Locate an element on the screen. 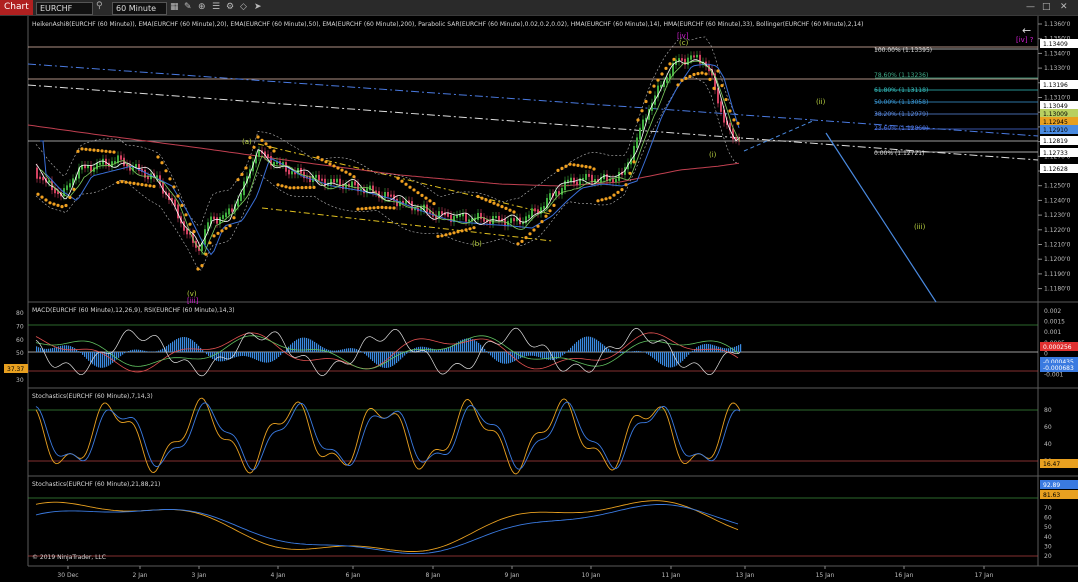 Image resolution: width=1078 pixels, height=582 pixels. cursor-icon: ➤ is located at coordinates (258, 7).